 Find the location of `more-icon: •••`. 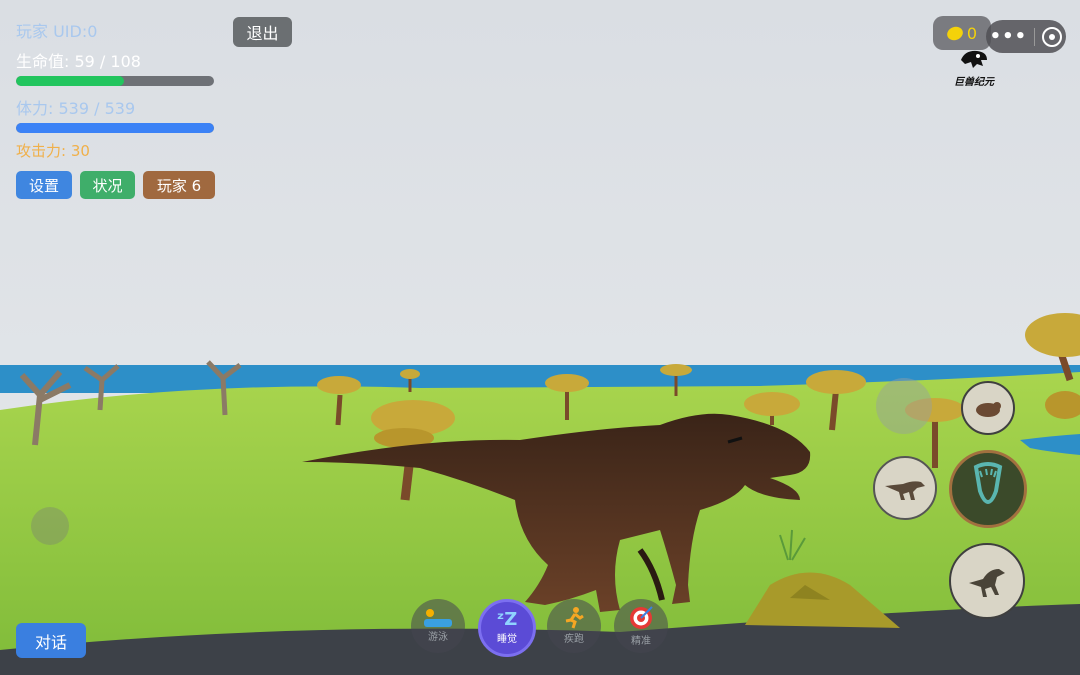

more-icon: ••• is located at coordinates (1009, 36).